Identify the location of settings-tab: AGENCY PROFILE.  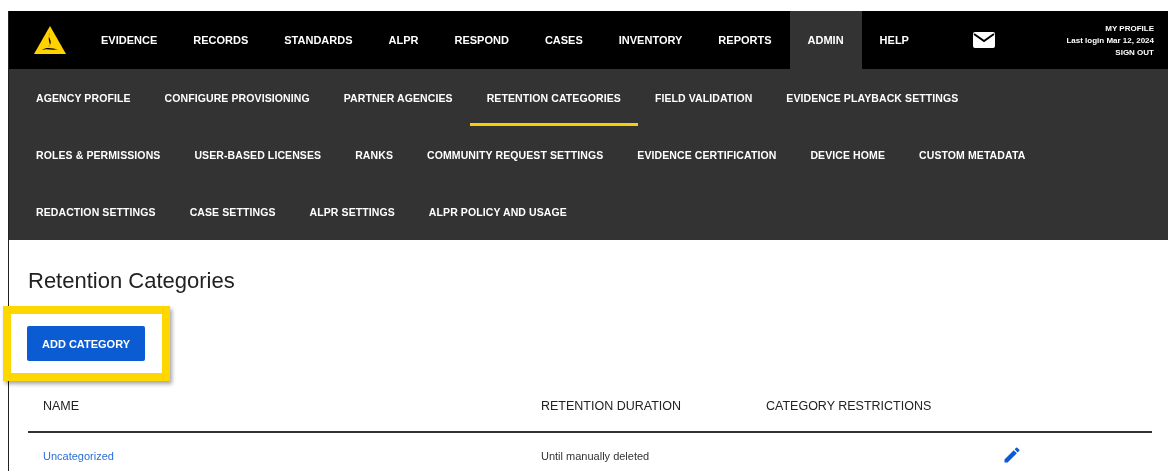
(83, 97).